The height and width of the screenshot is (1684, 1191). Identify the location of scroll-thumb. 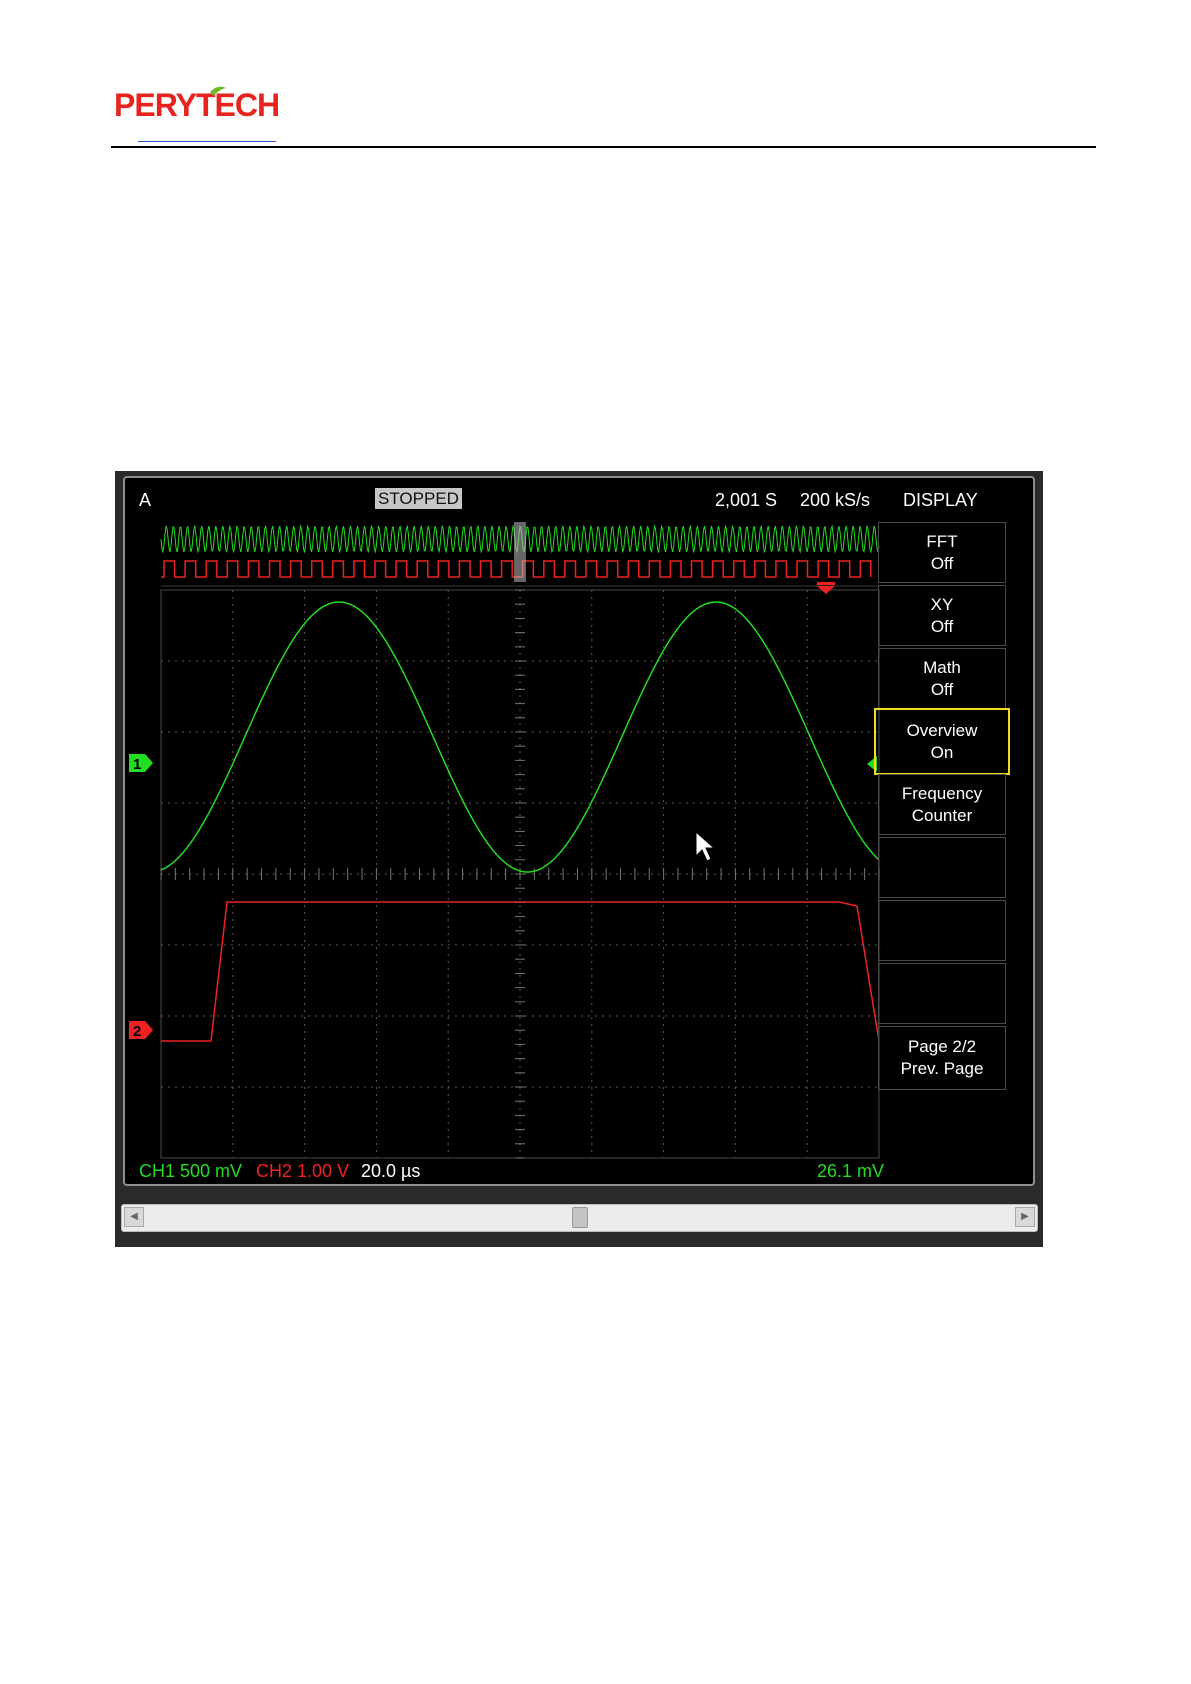
(580, 1217).